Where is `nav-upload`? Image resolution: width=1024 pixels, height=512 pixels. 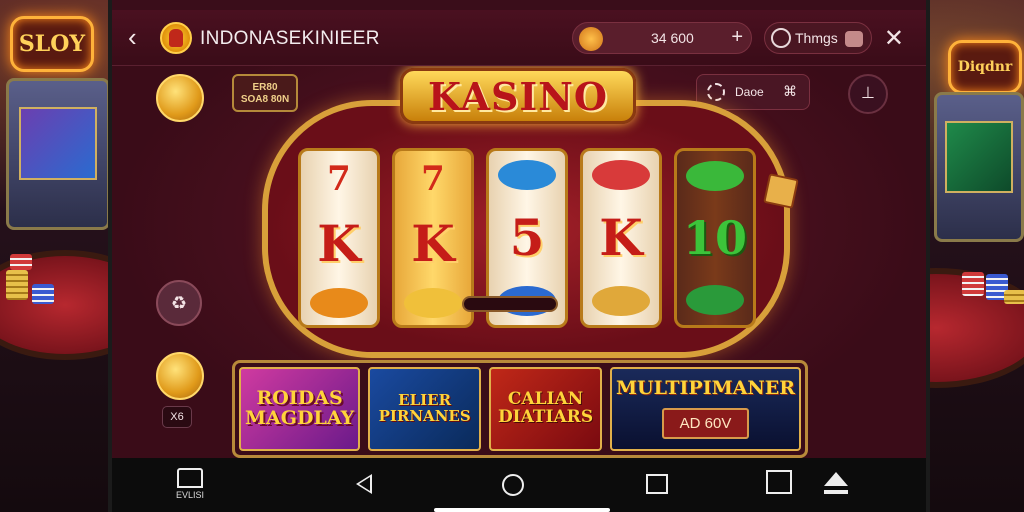
nav-upload is located at coordinates (836, 483).